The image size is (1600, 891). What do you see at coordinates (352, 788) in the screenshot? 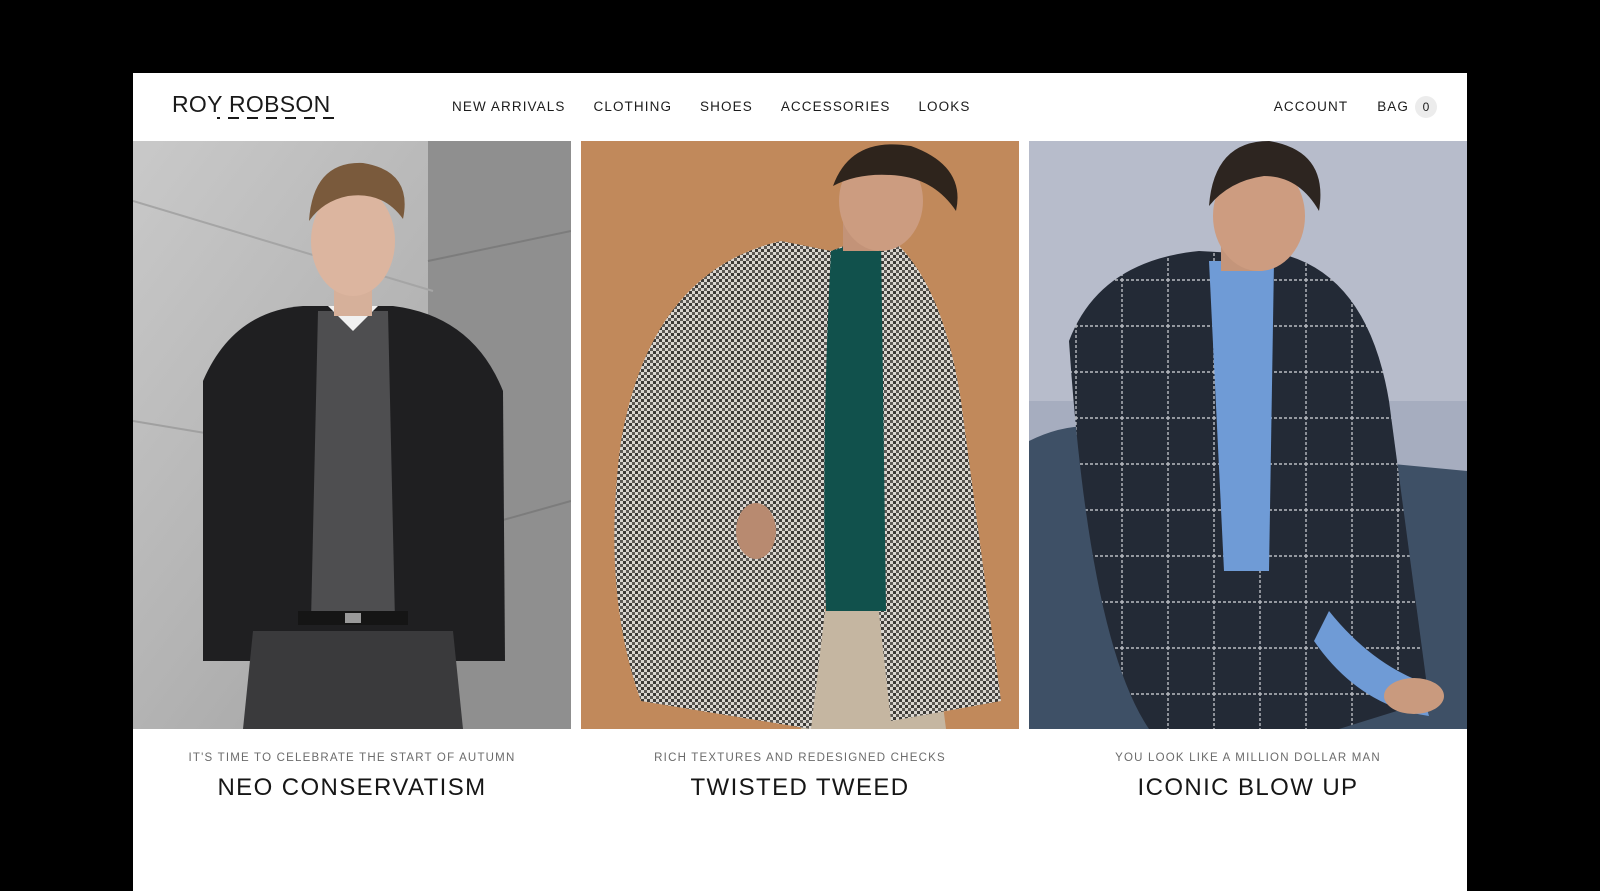
I see `look-title: NEO CONSERVATISM` at bounding box center [352, 788].